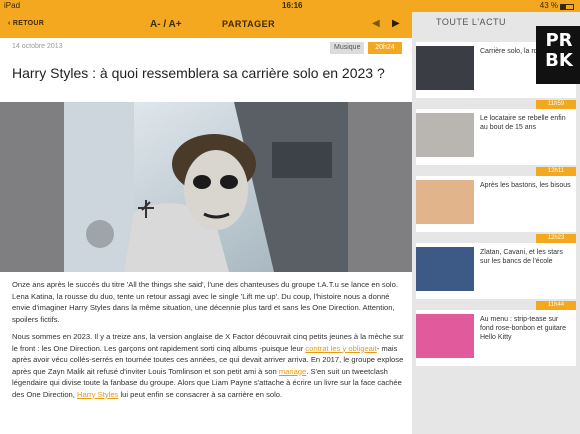 This screenshot has height=434, width=580. I want to click on font-size-button: A- / A+, so click(166, 24).